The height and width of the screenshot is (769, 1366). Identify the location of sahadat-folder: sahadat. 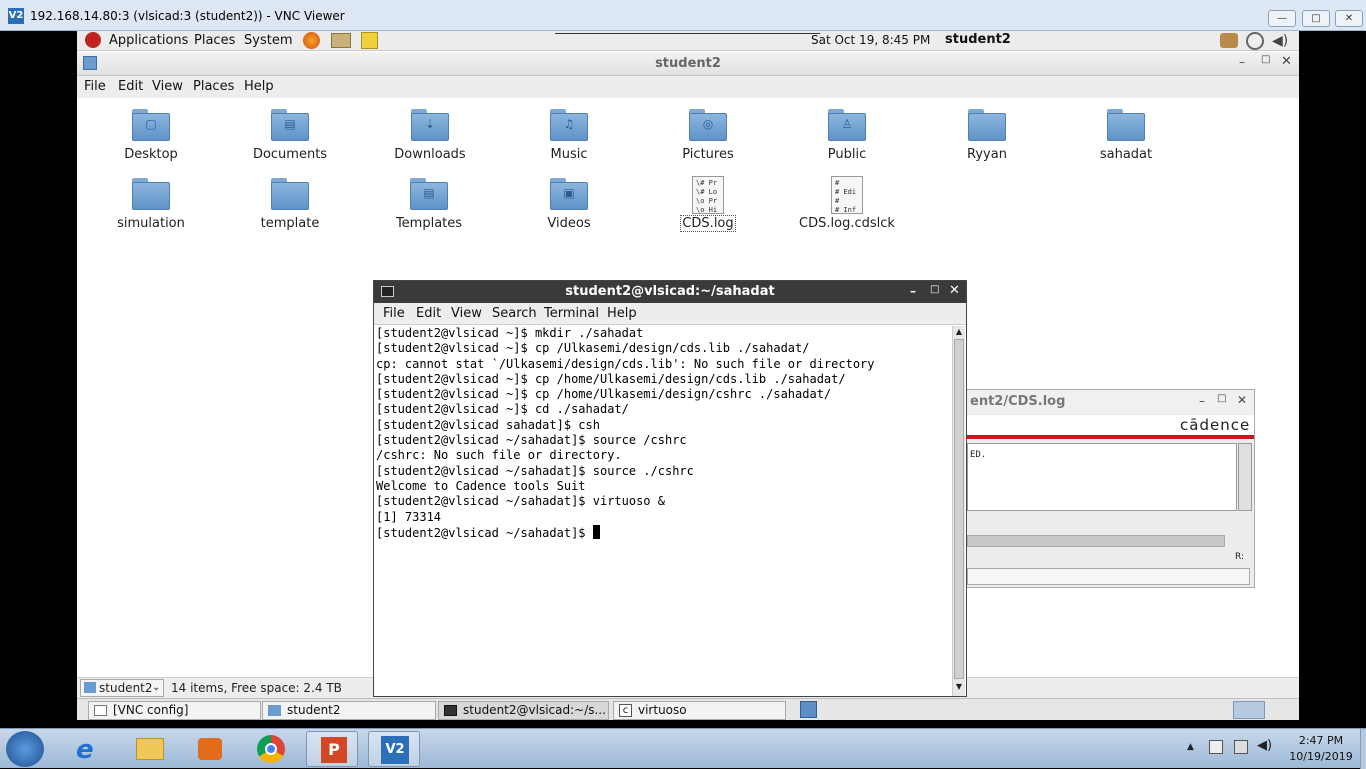
(1126, 135).